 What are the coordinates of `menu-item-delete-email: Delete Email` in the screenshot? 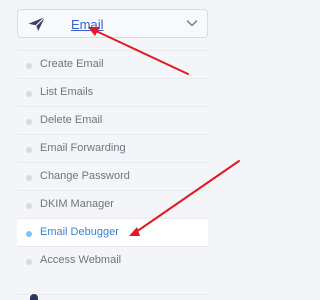 It's located at (112, 120).